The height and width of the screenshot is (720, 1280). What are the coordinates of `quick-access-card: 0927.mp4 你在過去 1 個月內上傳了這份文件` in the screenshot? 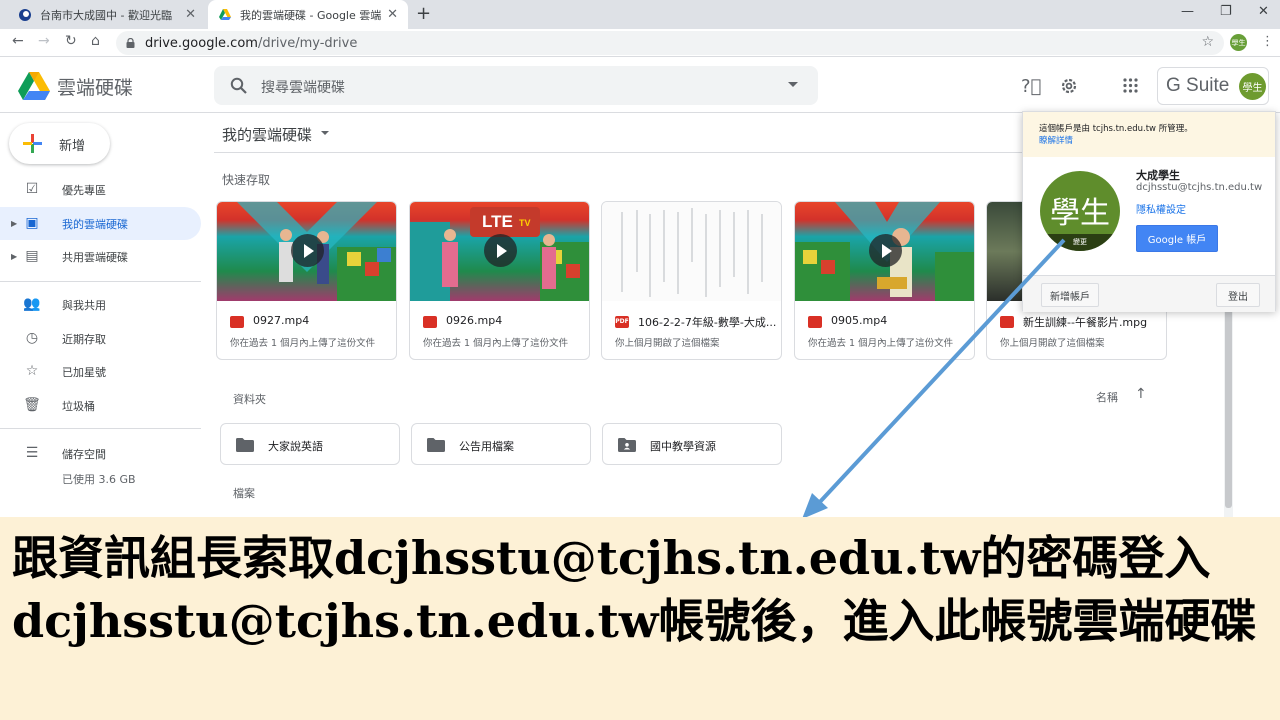 It's located at (306, 280).